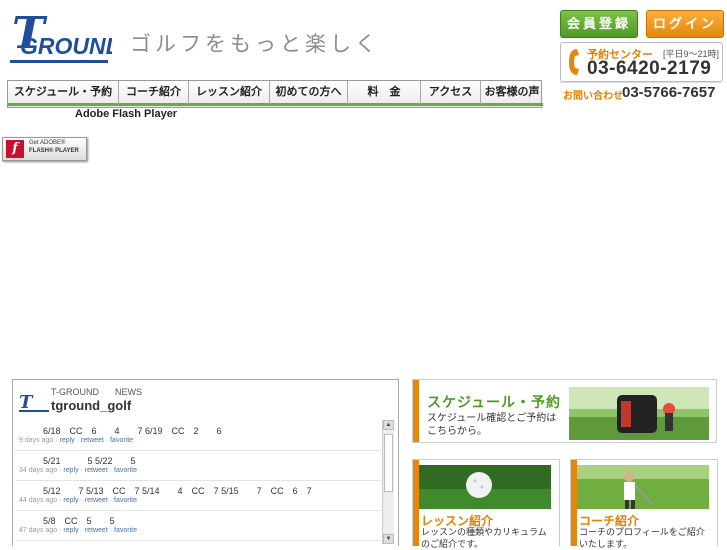 The height and width of the screenshot is (550, 727). What do you see at coordinates (492, 425) in the screenshot?
I see `schedule-panel-desc: スケジュール確認とご予約は こちらから。` at bounding box center [492, 425].